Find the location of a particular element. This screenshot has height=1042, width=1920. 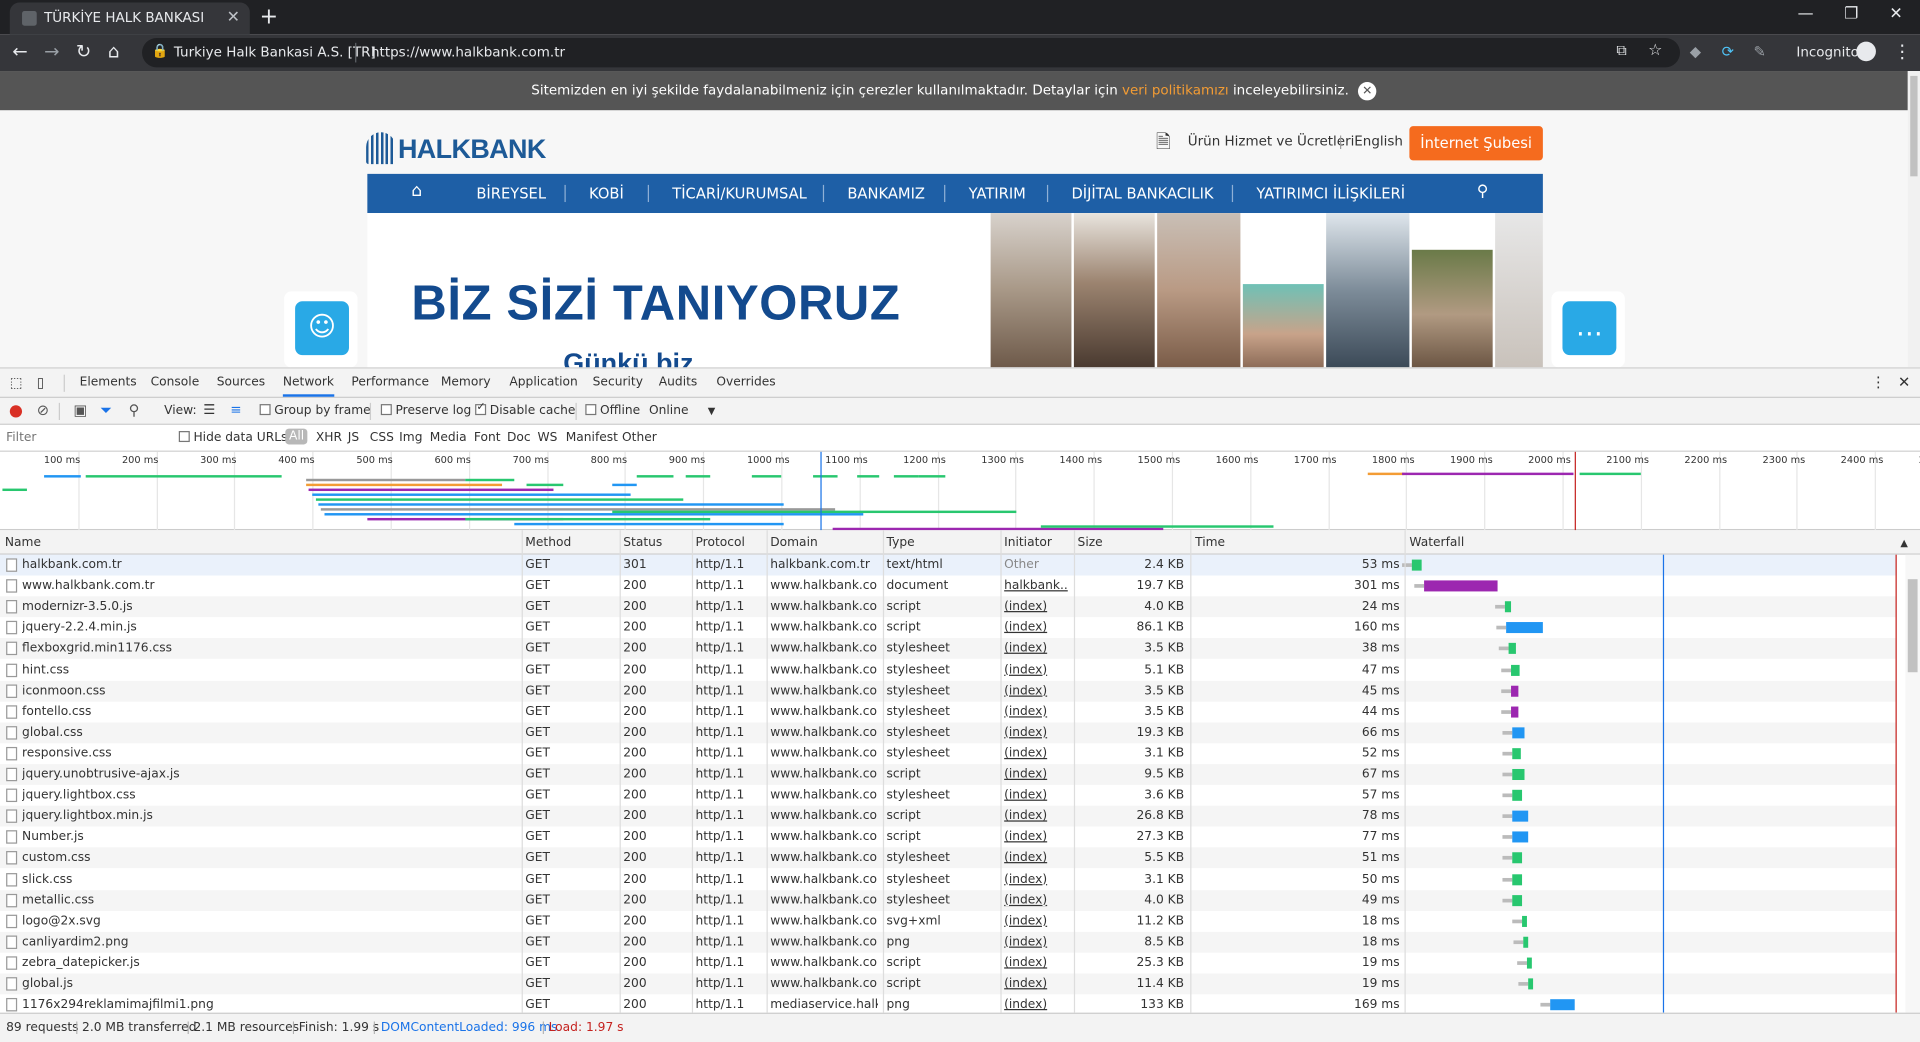

home-icon: ⌂ is located at coordinates (114, 51).